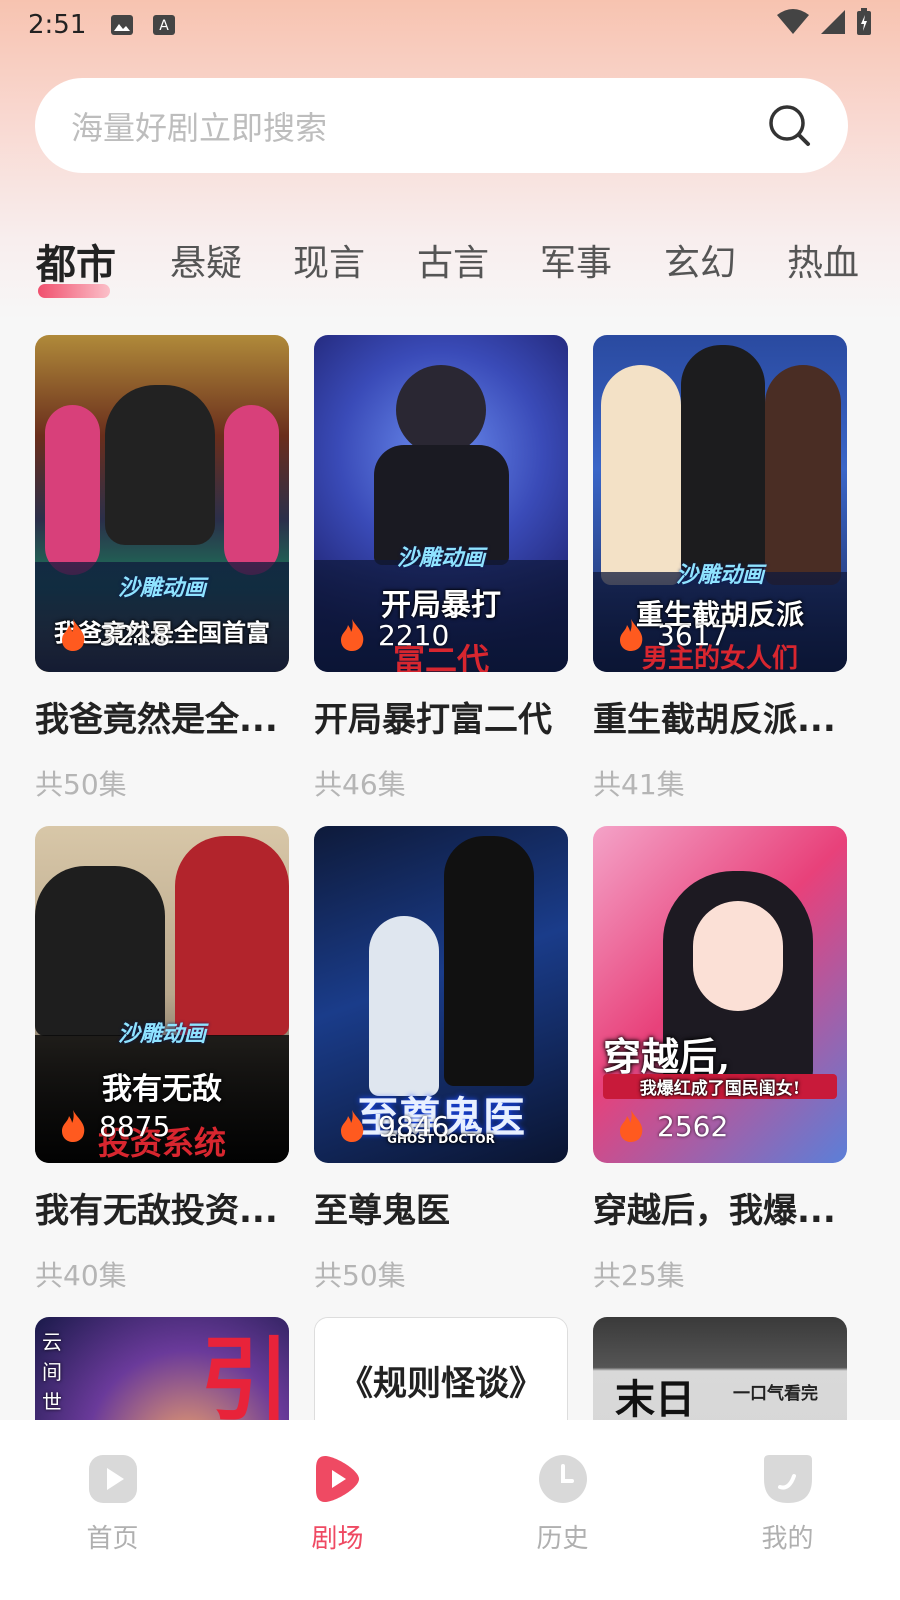 The image size is (900, 1600). Describe the element at coordinates (113, 1479) in the screenshot. I see `play-square-icon` at that location.